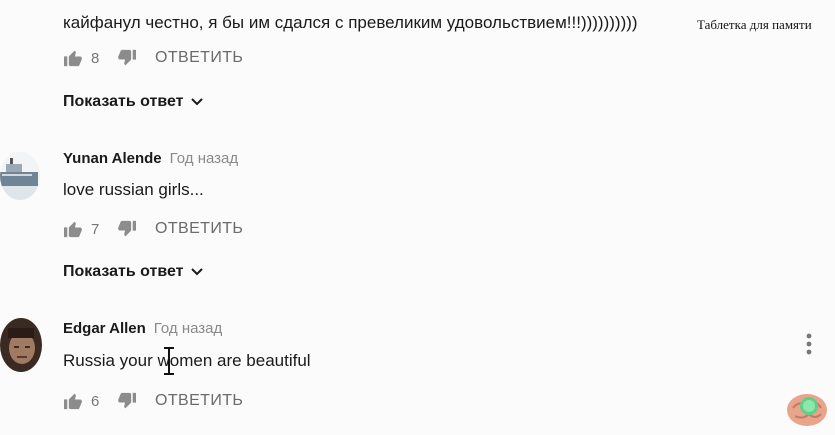  What do you see at coordinates (153, 58) in the screenshot?
I see `comment-actions: 8 ОТВЕТИТЬ` at bounding box center [153, 58].